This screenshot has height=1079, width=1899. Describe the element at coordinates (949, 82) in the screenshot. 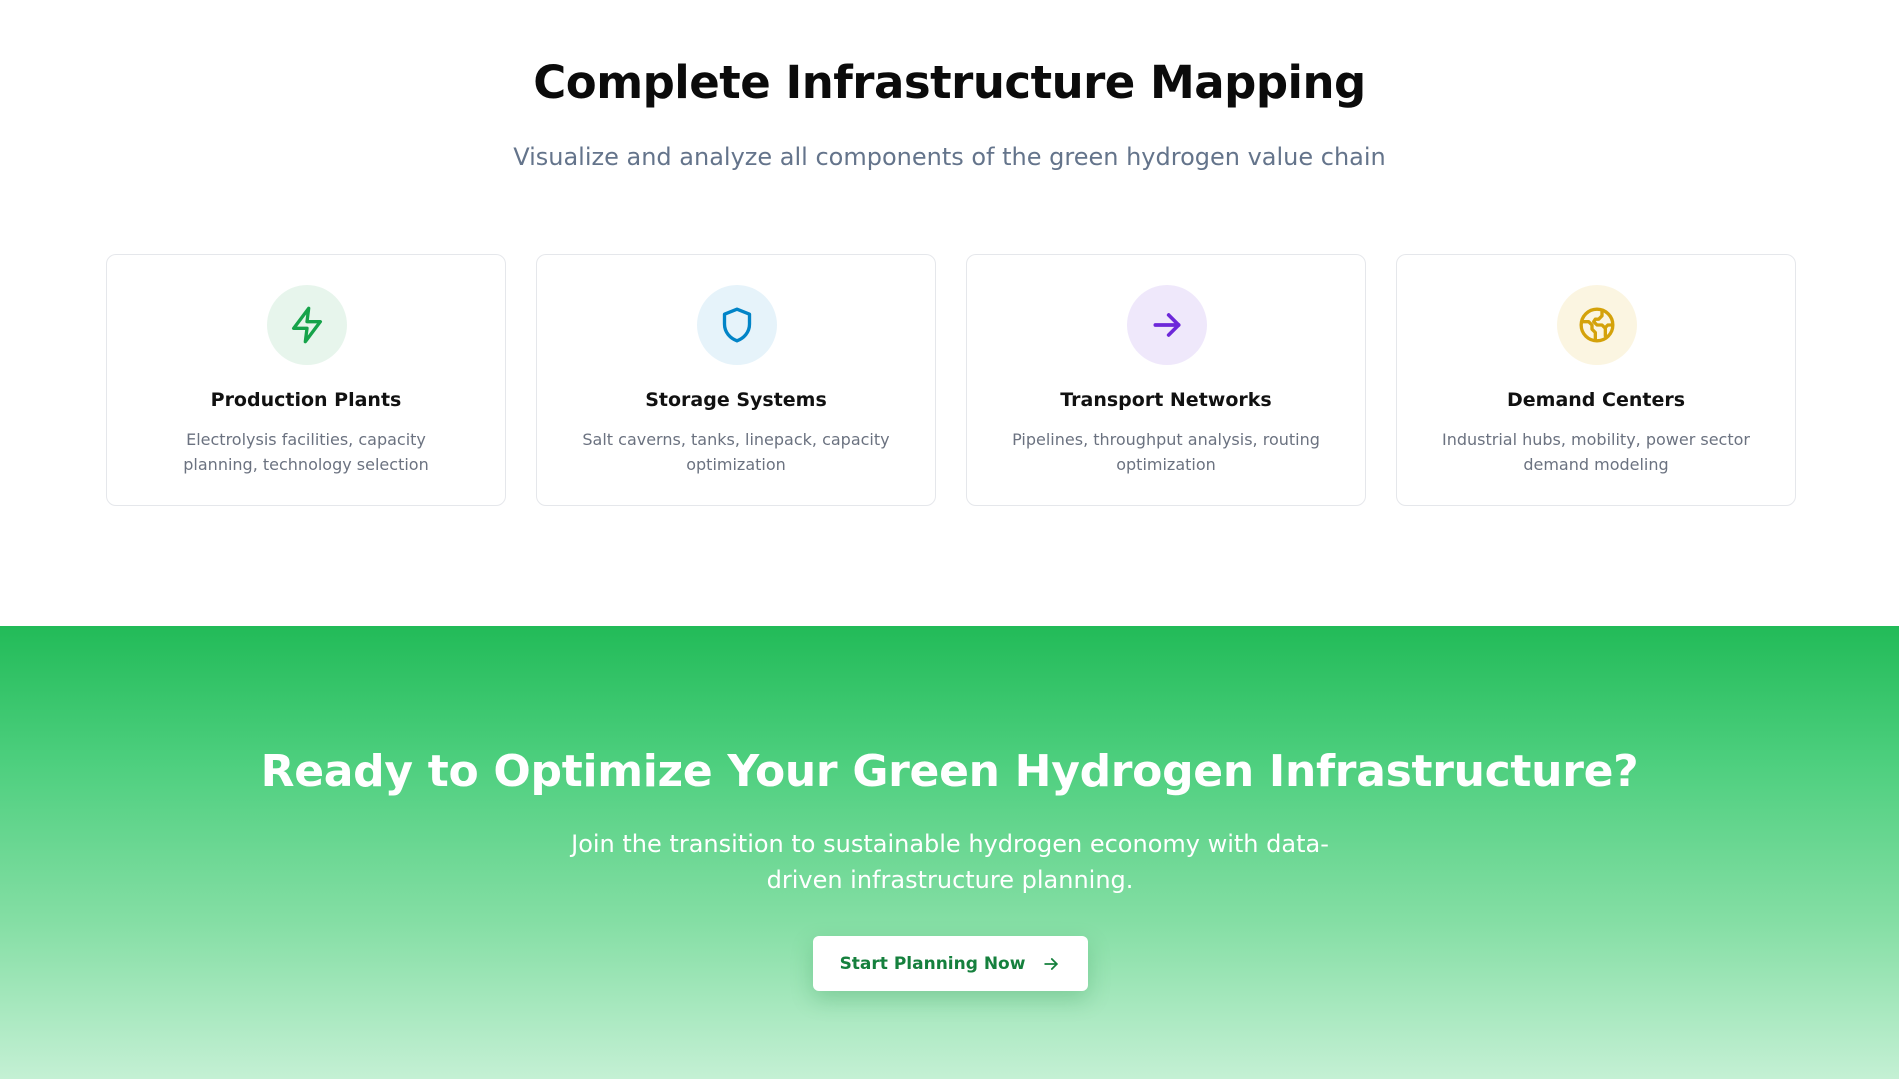

I see `section-title: Complete Infrastructure Mapping` at that location.